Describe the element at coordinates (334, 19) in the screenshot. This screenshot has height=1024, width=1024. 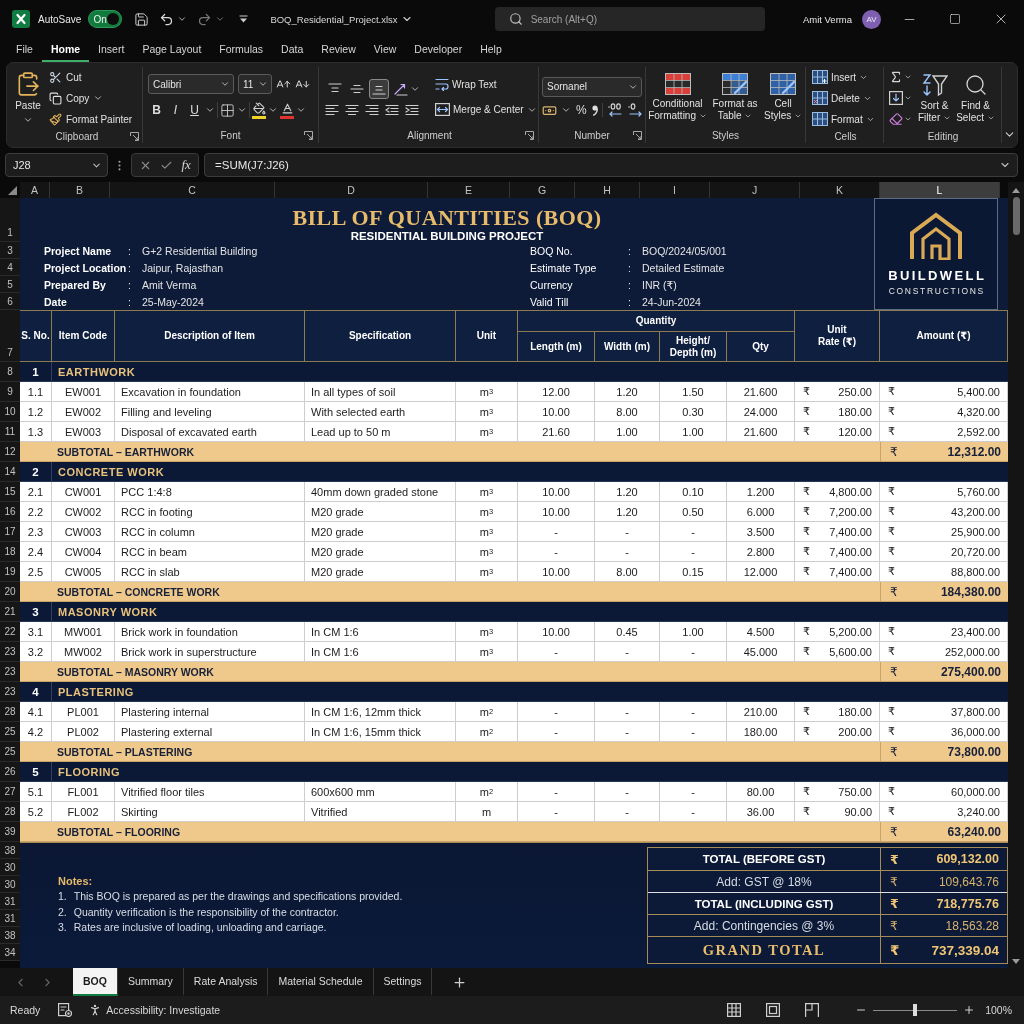
I see `file-name: BOQ_Residential_Project.xlsx` at that location.